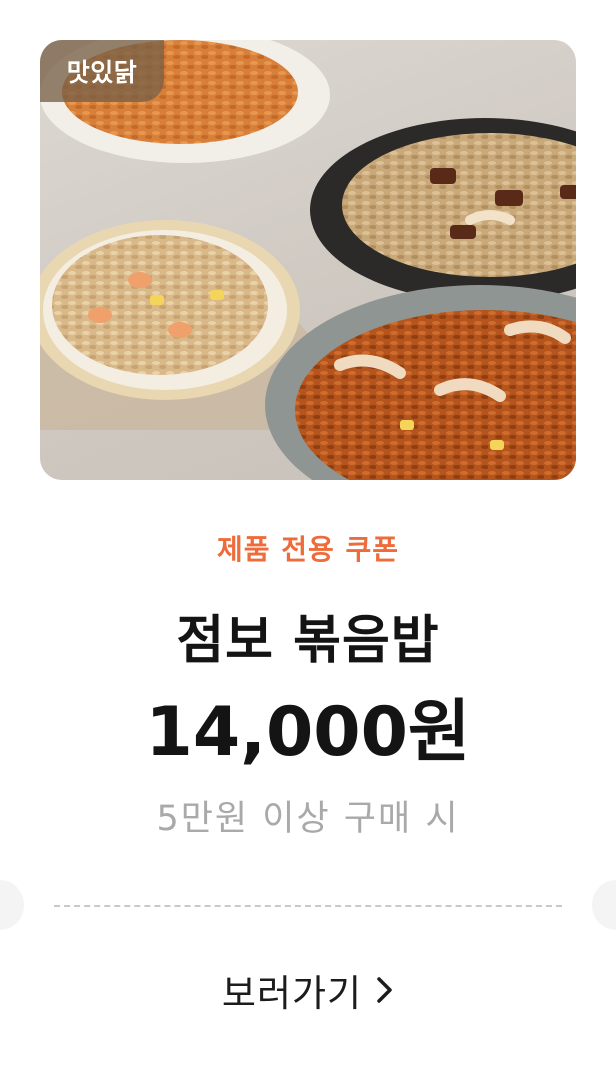  Describe the element at coordinates (604, 905) in the screenshot. I see `ticket-notch-right` at that location.